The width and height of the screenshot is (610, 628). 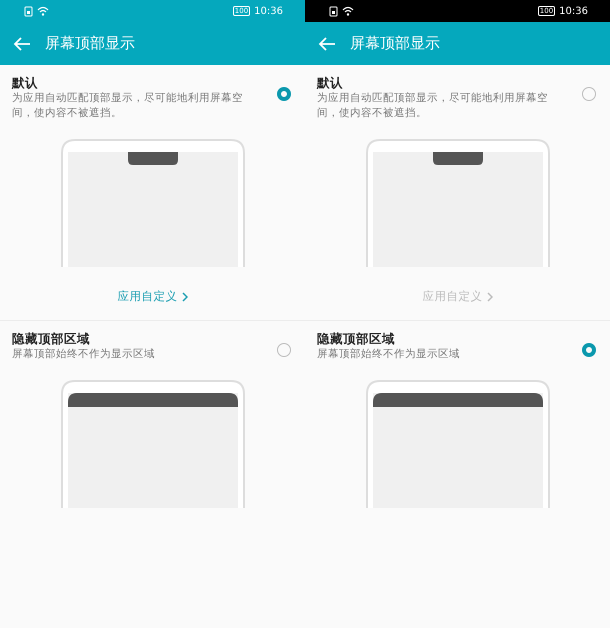 What do you see at coordinates (153, 296) in the screenshot?
I see `customize-link: 应用自定义` at bounding box center [153, 296].